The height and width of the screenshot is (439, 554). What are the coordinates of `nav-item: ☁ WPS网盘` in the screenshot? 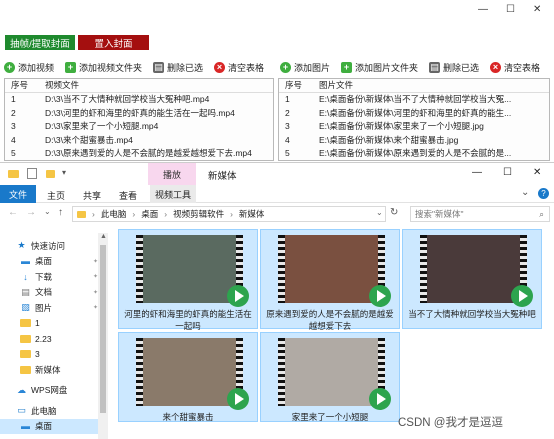 It's located at (49, 391).